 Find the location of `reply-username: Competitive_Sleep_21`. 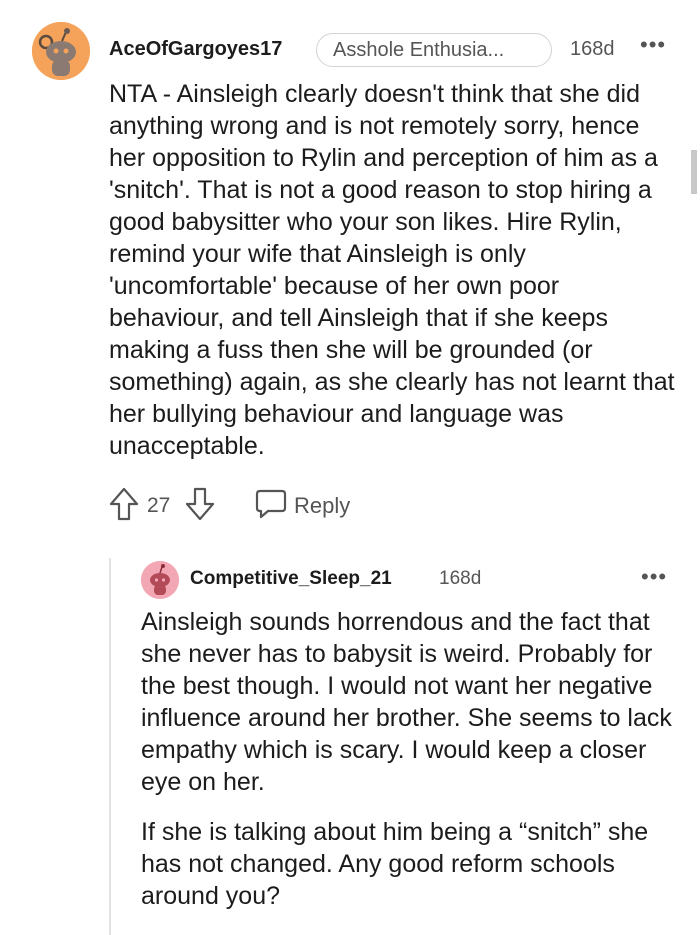

reply-username: Competitive_Sleep_21 is located at coordinates (291, 579).